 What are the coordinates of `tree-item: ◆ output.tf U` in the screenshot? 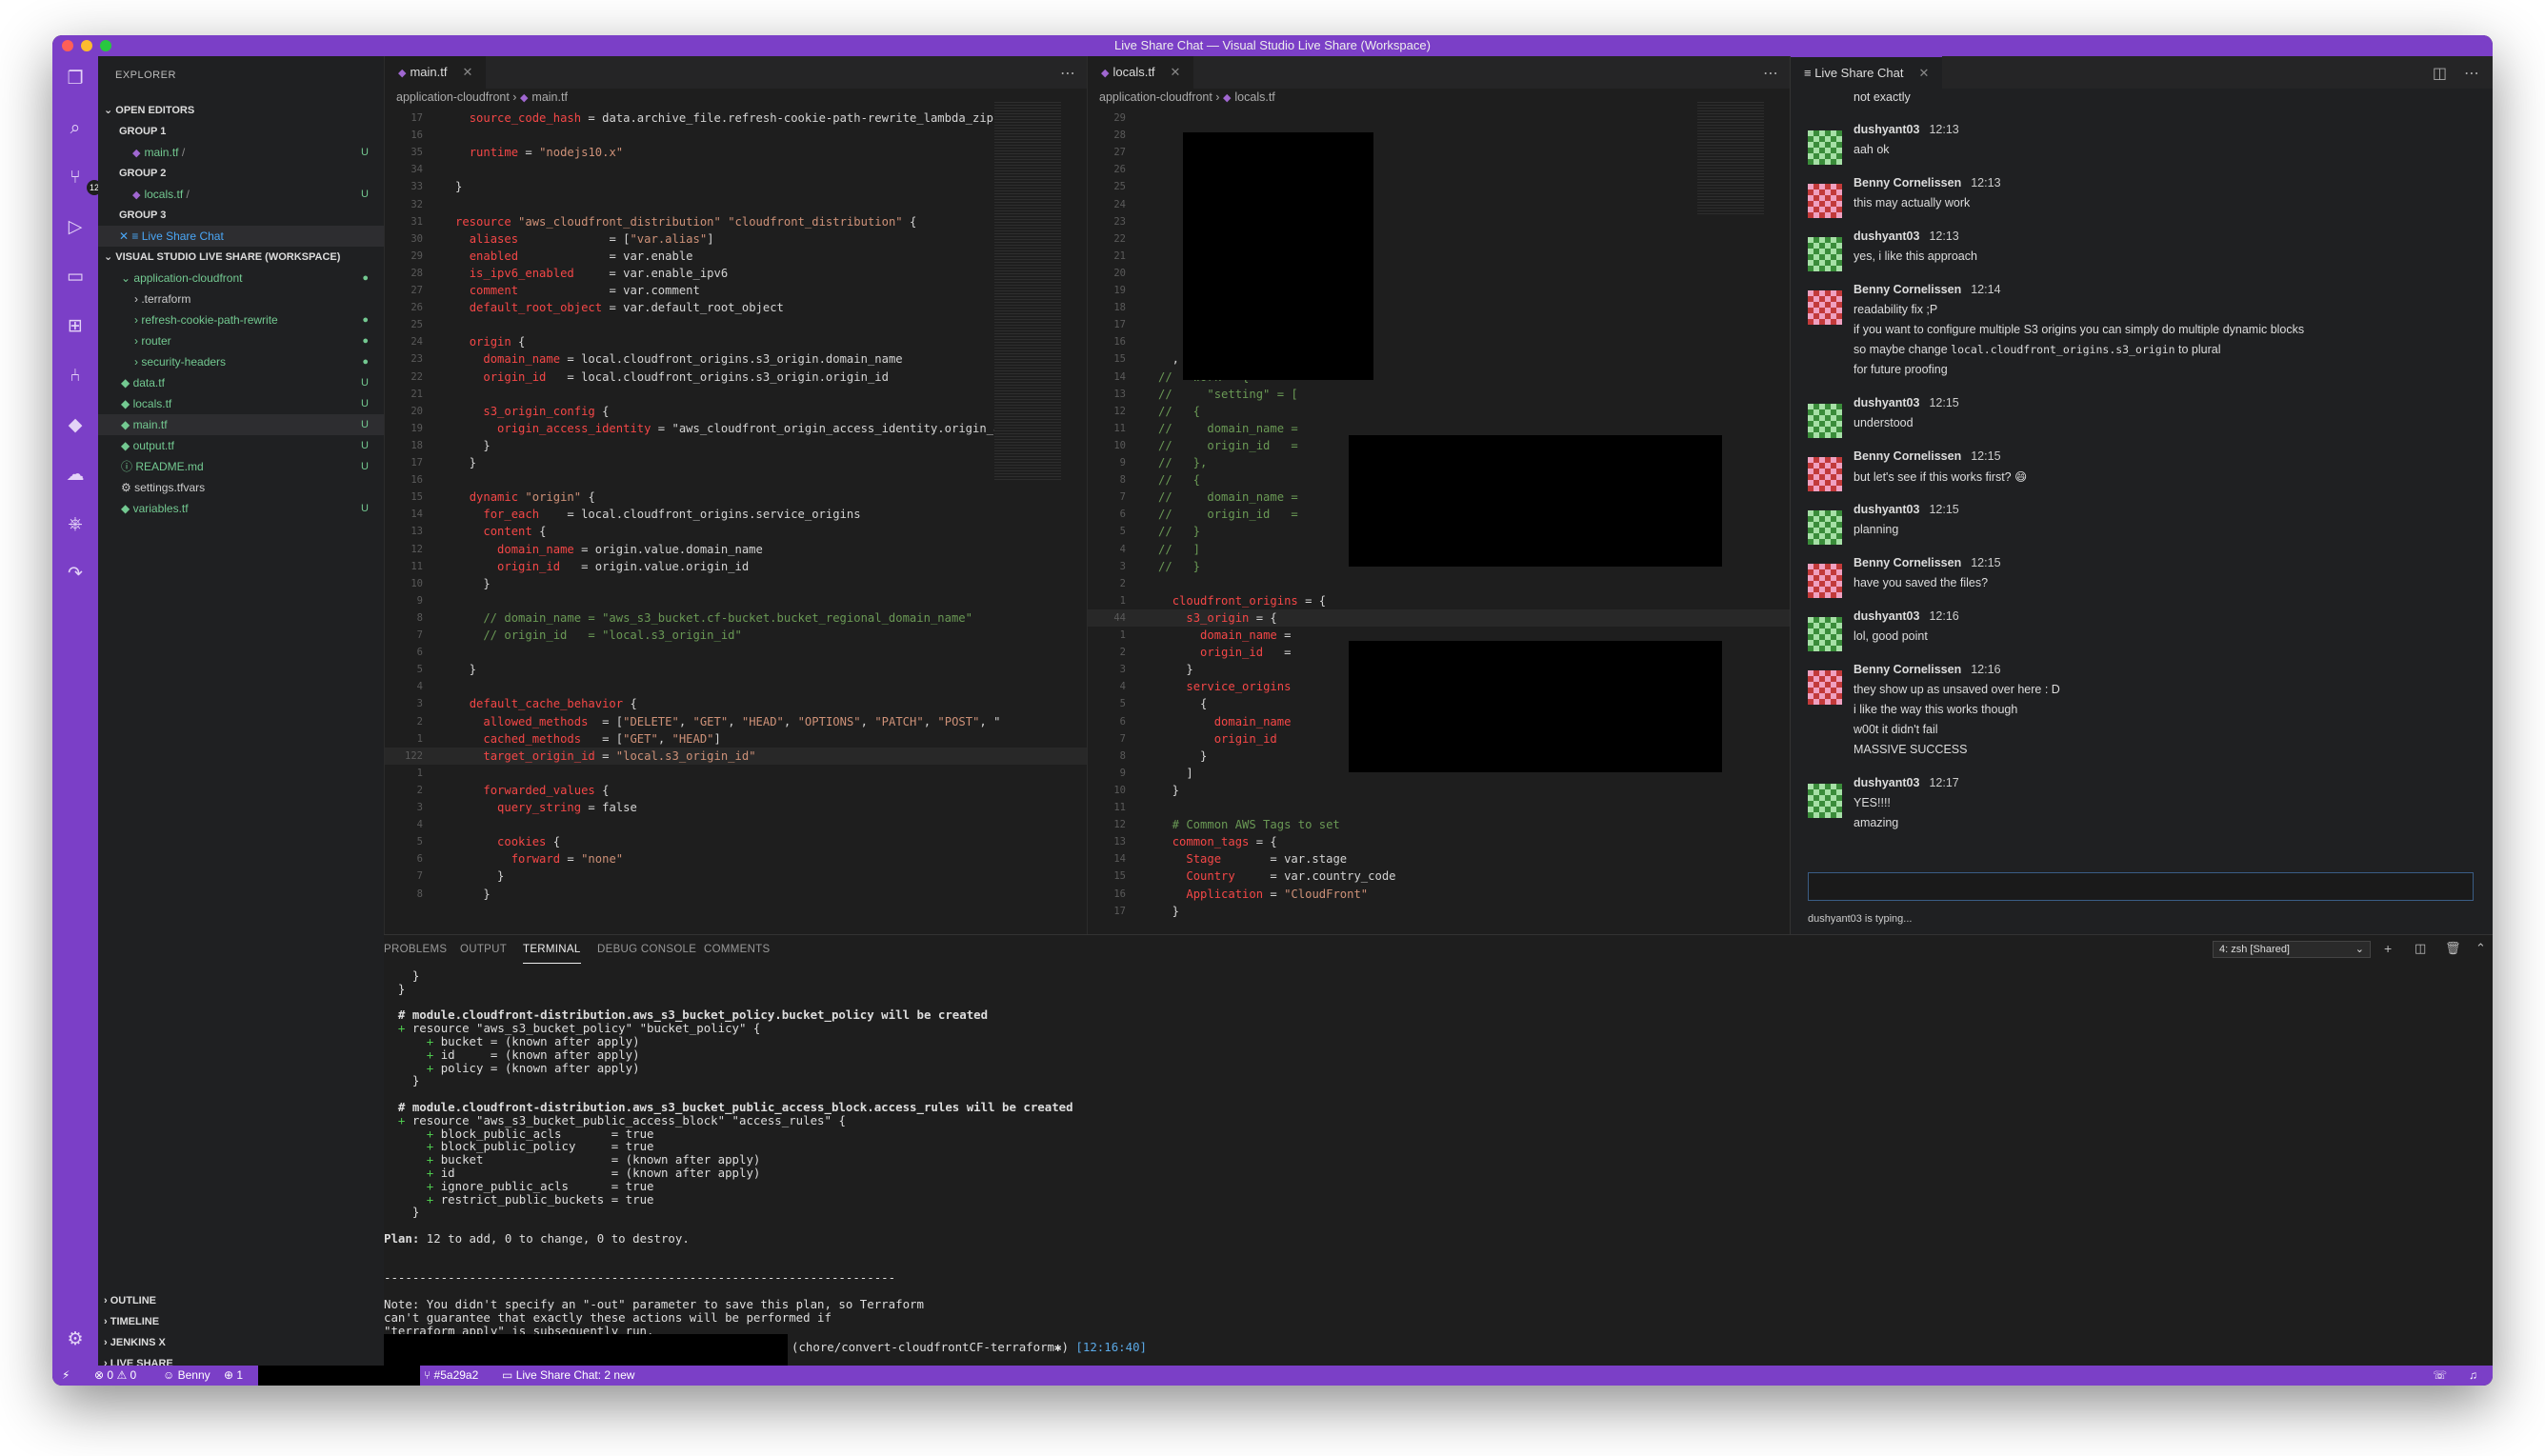 It's located at (241, 445).